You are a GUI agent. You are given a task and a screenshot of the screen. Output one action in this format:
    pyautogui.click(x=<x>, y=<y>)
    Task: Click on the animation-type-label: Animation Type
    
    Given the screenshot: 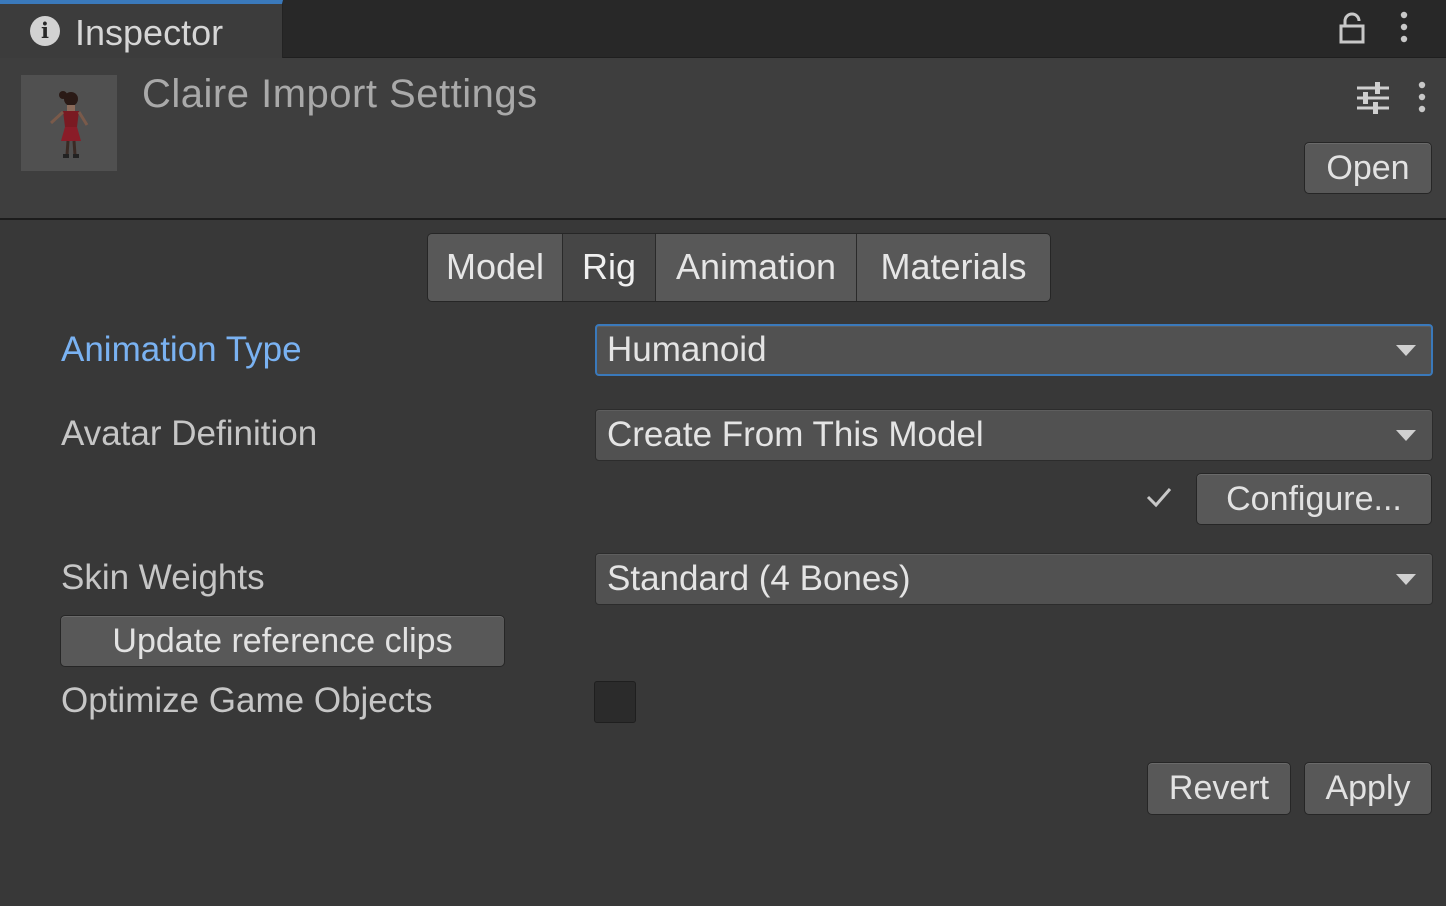 What is the action you would take?
    pyautogui.click(x=181, y=349)
    